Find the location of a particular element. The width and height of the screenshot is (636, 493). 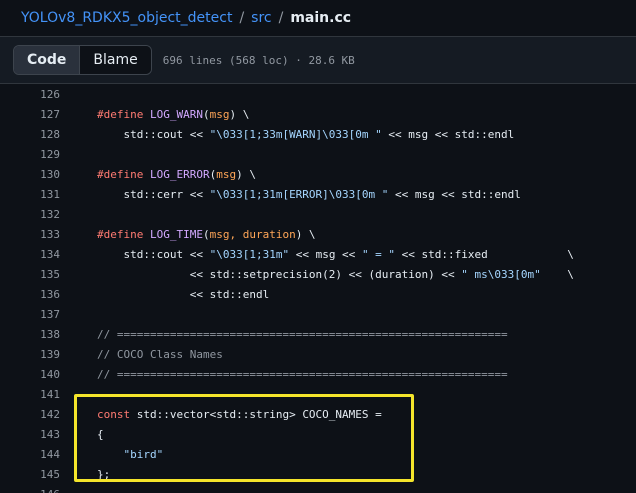

line-number: 136 is located at coordinates (30, 295).